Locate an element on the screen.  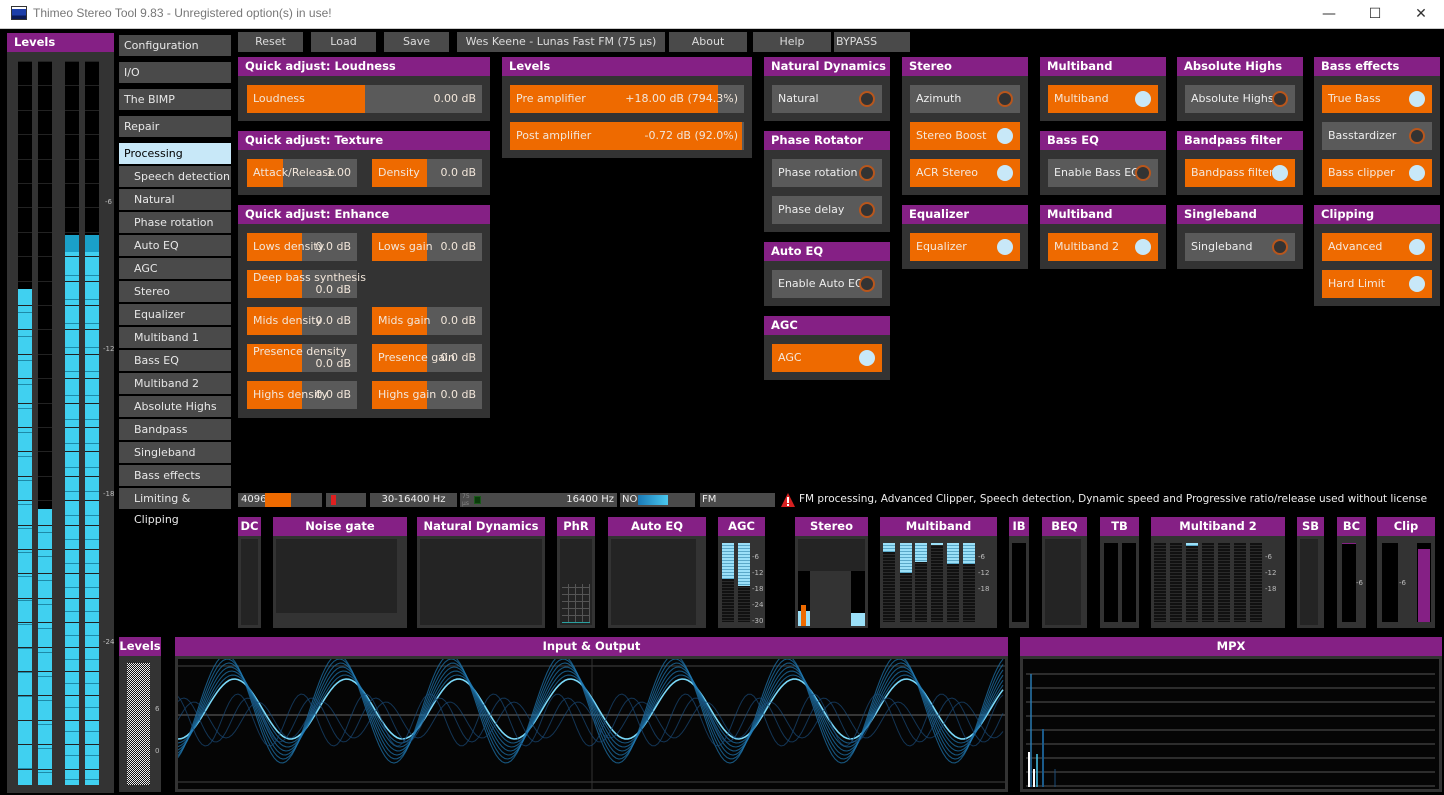
toggle-label: Advanced is located at coordinates (1355, 246).